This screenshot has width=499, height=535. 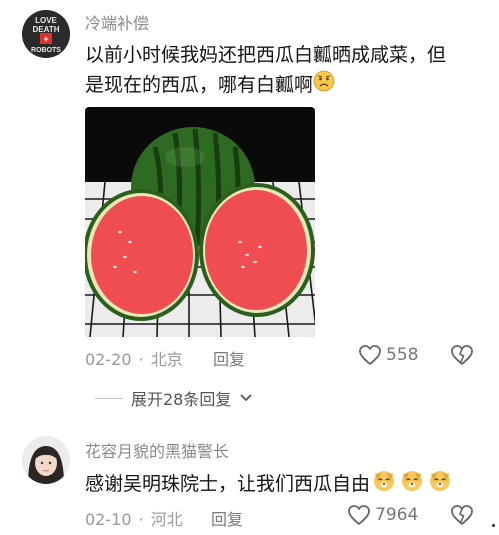 I want to click on worried-face-emoji, so click(x=324, y=85).